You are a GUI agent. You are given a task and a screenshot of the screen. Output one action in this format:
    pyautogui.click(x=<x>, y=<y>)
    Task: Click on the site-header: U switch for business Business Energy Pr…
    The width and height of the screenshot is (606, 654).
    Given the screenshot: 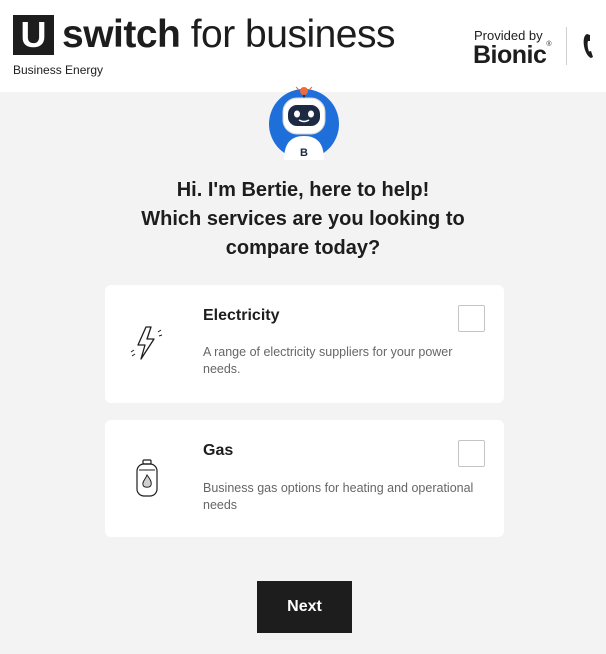 What is the action you would take?
    pyautogui.click(x=303, y=46)
    